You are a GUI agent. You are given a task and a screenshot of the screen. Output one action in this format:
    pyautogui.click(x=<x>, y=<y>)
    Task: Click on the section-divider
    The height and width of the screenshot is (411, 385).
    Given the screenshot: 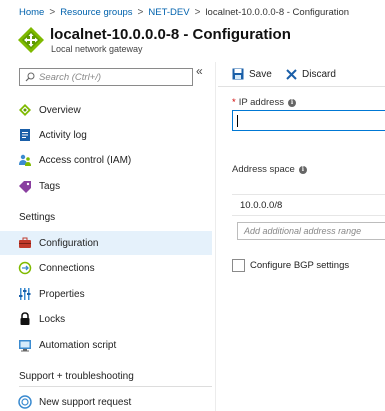 What is the action you would take?
    pyautogui.click(x=115, y=386)
    